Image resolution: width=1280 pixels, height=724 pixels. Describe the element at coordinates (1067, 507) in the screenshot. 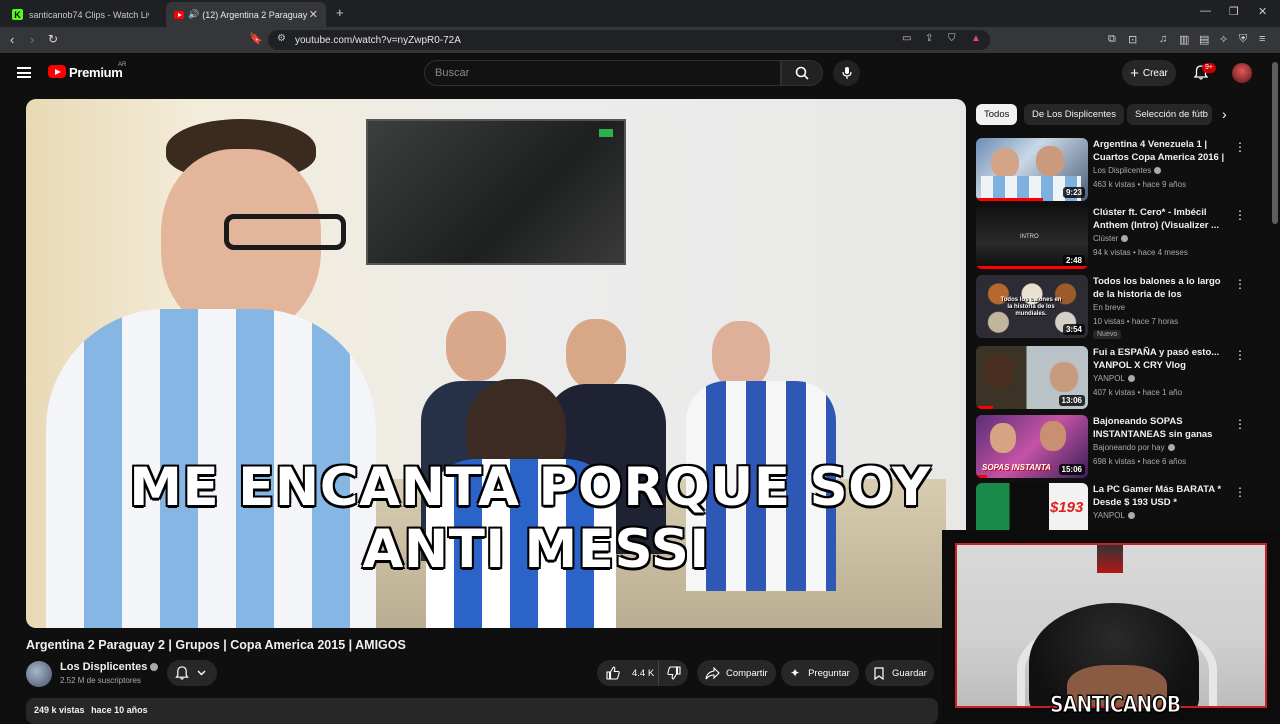

I see `thumbnail-text: $193` at that location.